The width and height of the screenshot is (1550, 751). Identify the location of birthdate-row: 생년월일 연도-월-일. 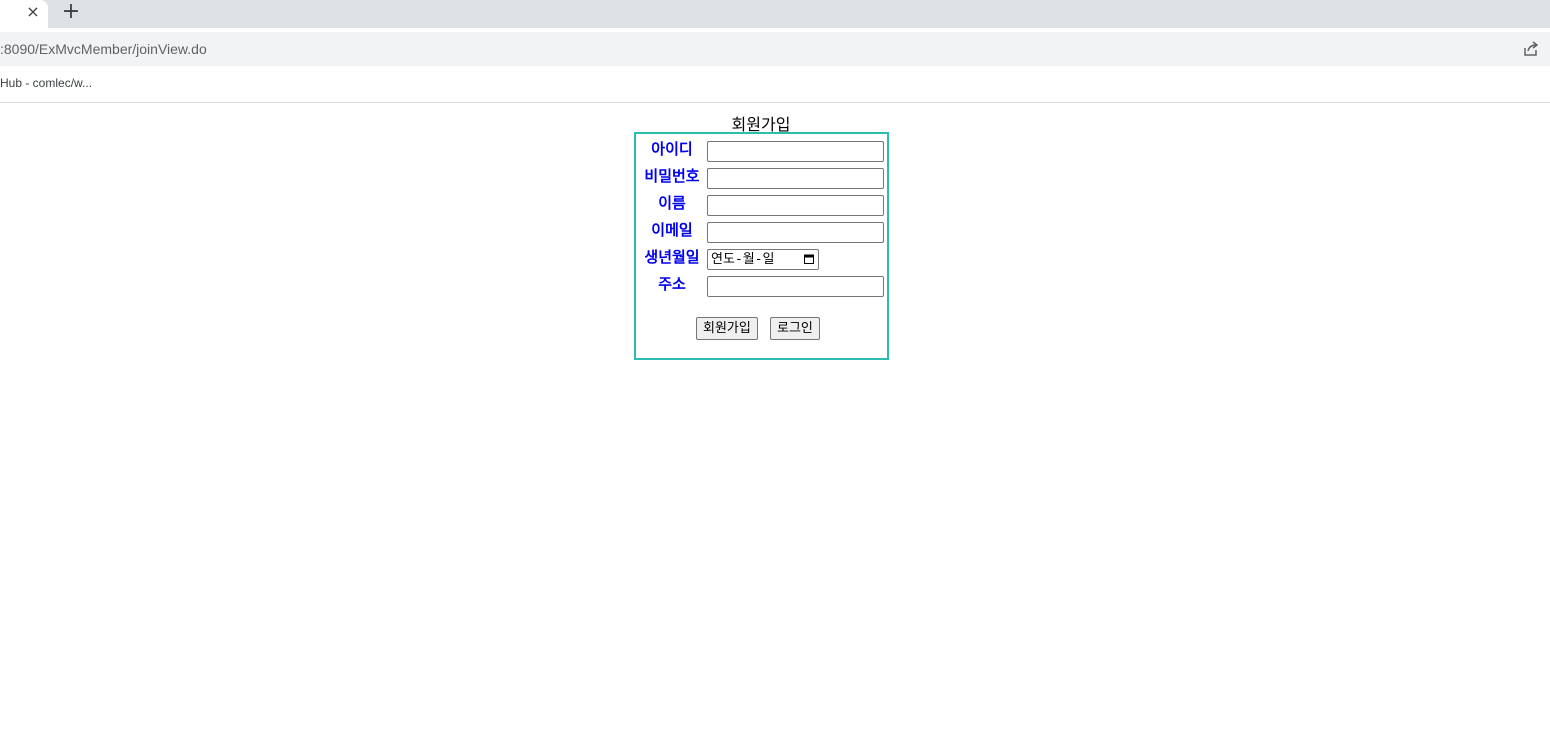
(761, 257).